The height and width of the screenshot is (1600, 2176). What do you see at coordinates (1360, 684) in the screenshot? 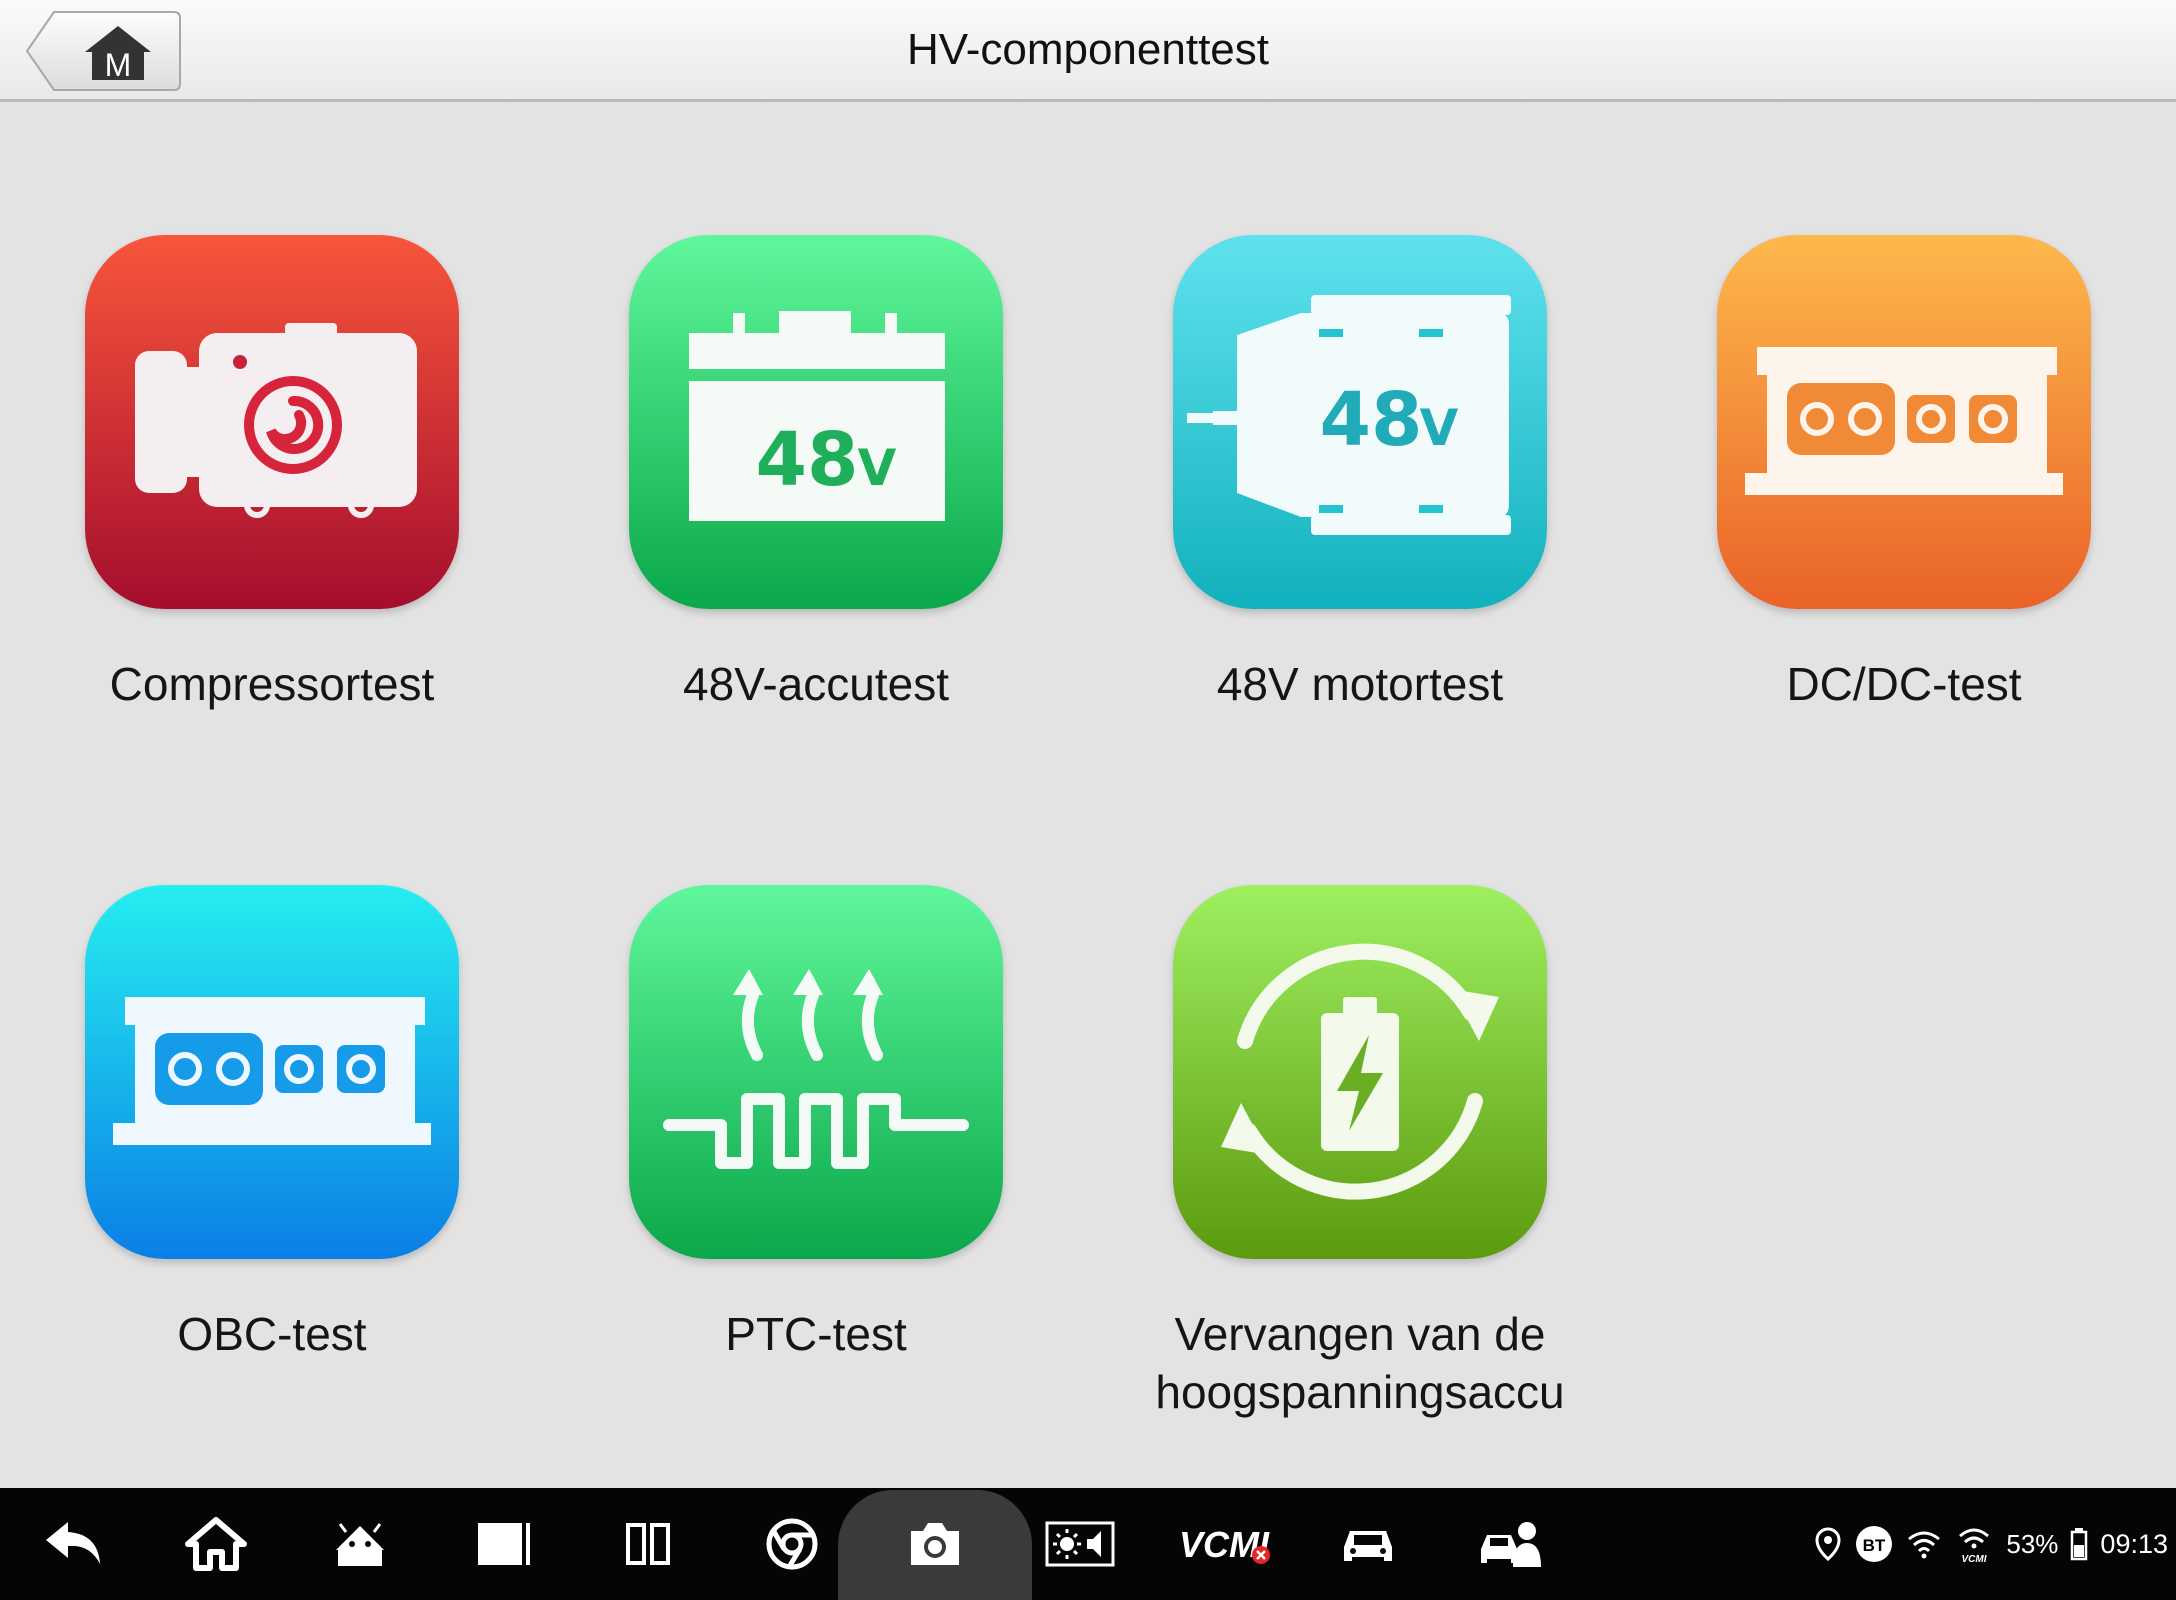
I see `tile-label: 48V motortest` at bounding box center [1360, 684].